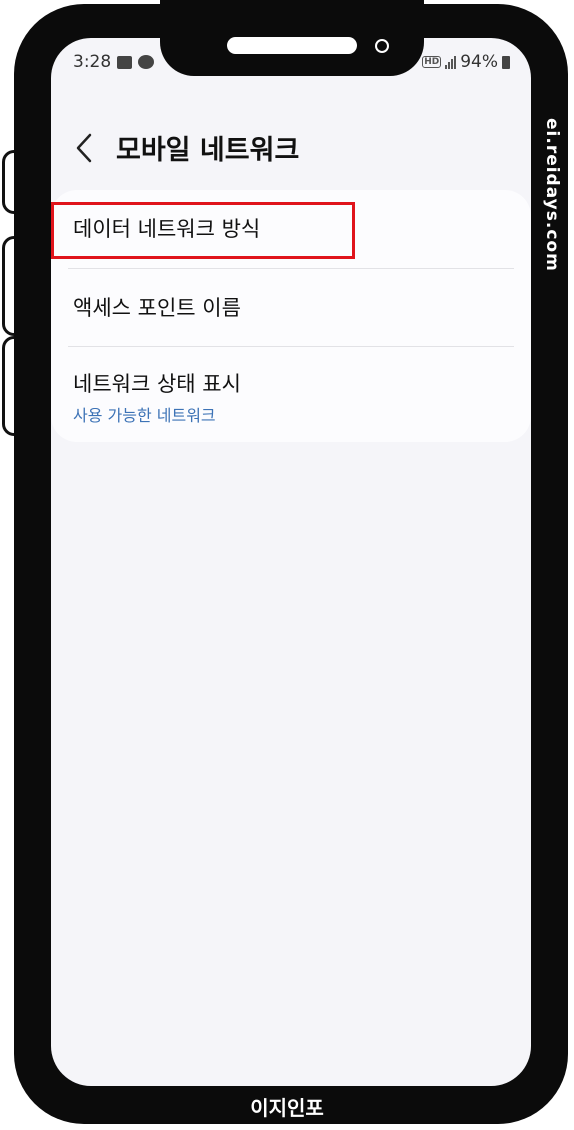 The image size is (574, 1130). What do you see at coordinates (125, 62) in the screenshot?
I see `gallery-icon` at bounding box center [125, 62].